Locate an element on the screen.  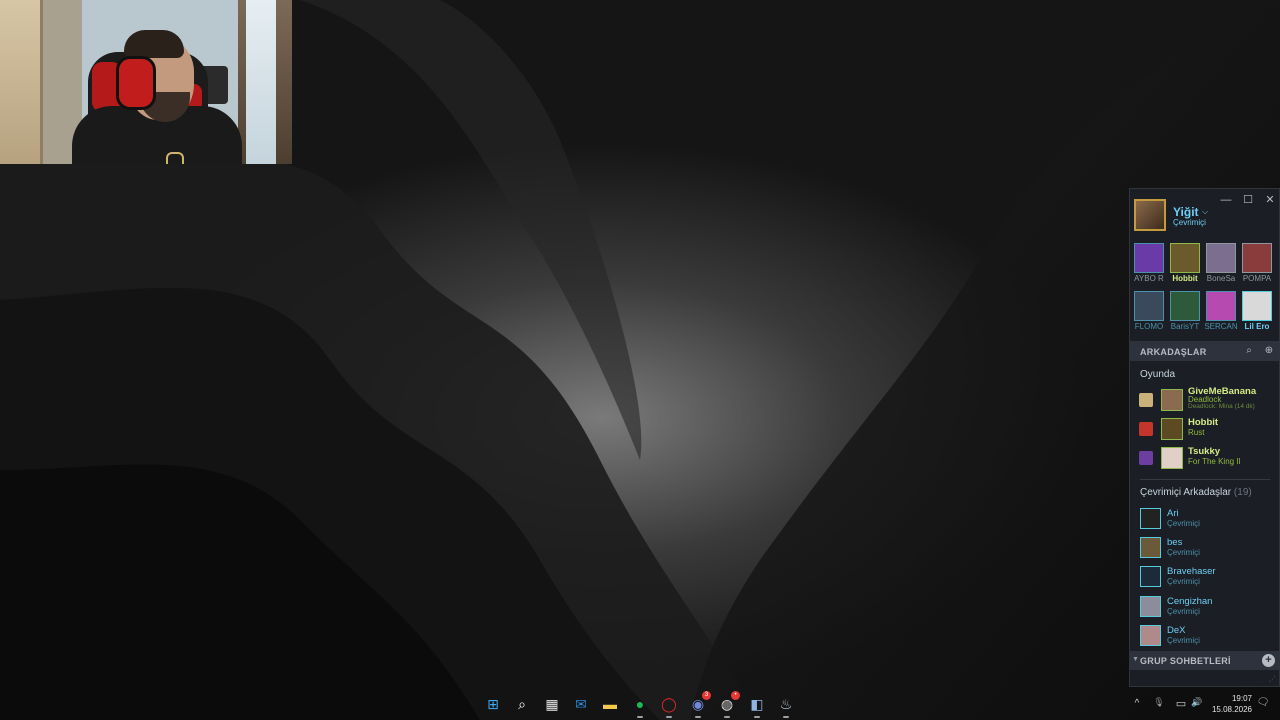
group-chats-bar: ▼ GRUP SOHBETLERİ + is located at coordinates (1204, 660).